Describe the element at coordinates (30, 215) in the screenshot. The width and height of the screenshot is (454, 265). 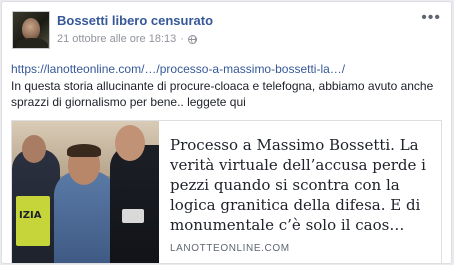
I see `image-vest-text: IZIA` at that location.